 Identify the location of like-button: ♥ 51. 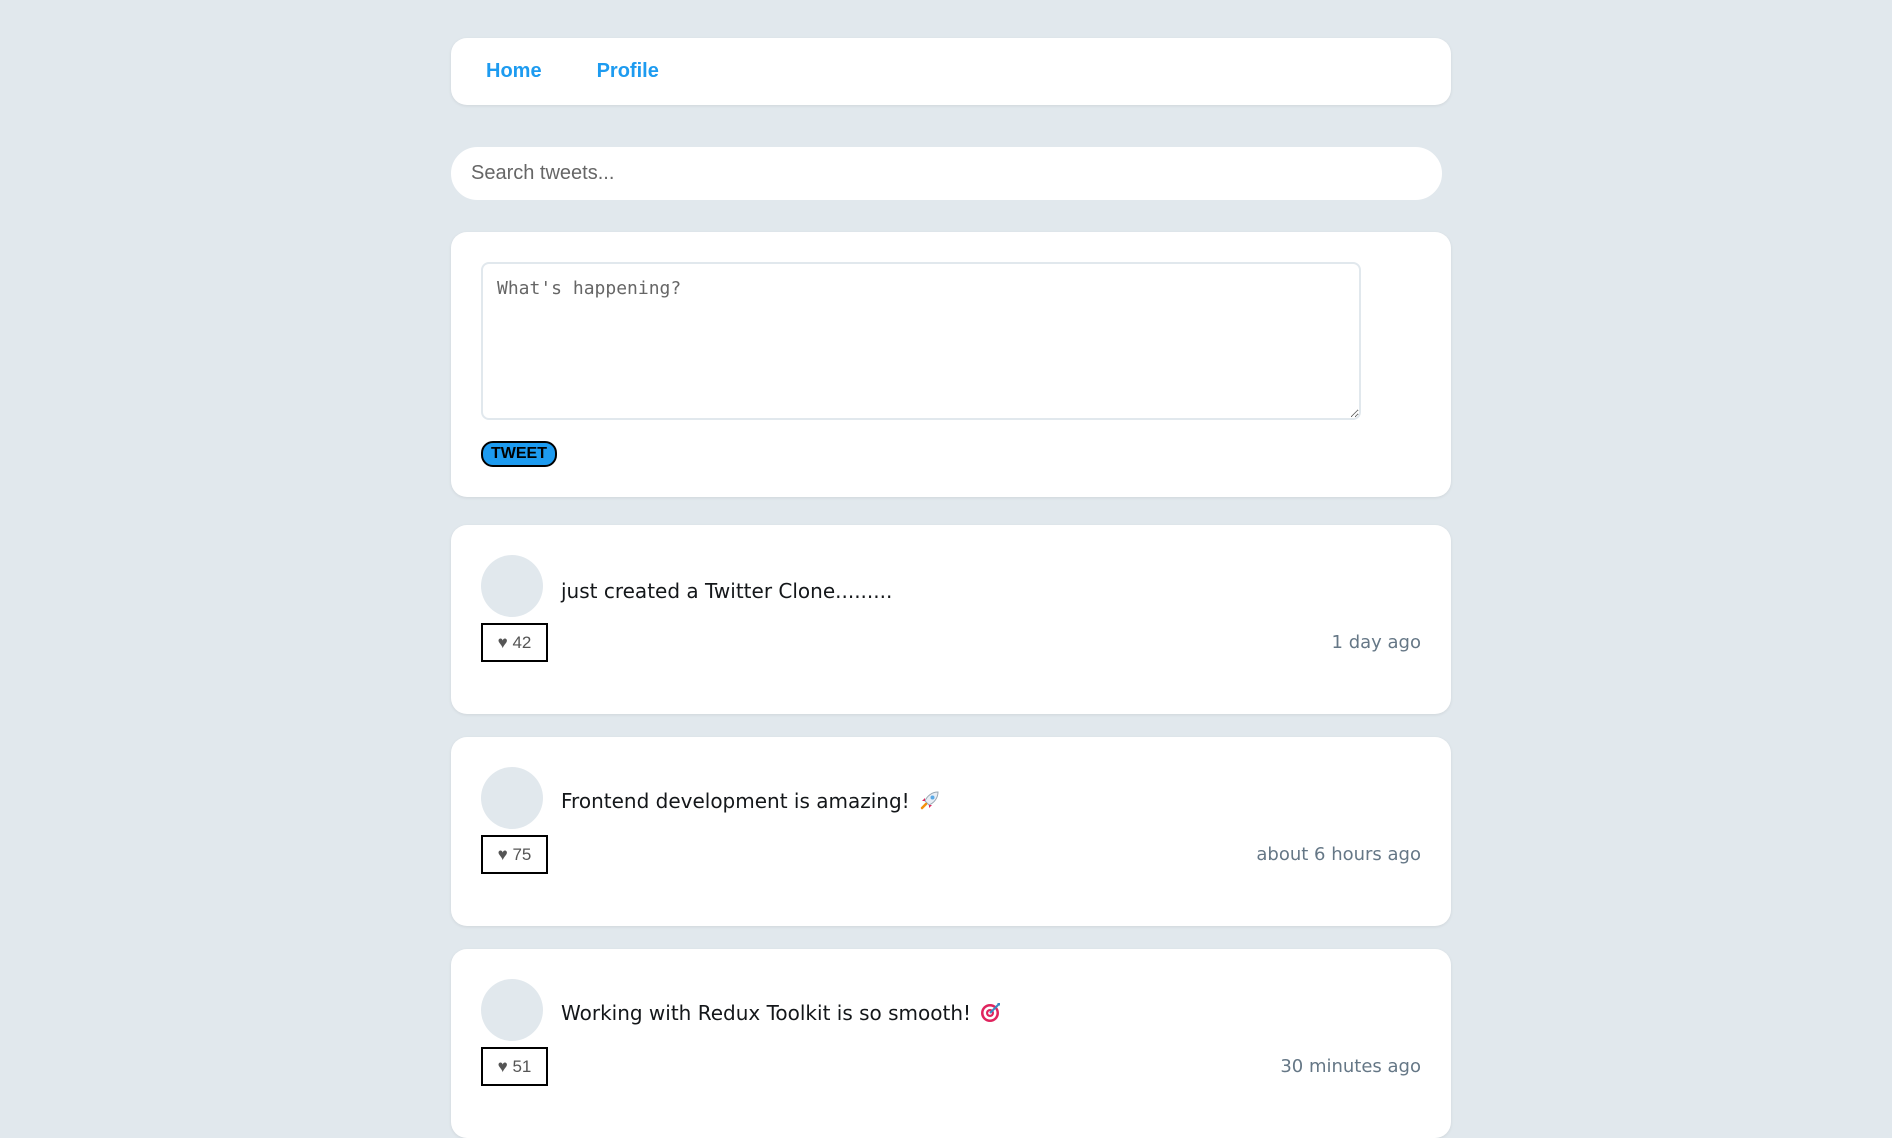
(514, 1066).